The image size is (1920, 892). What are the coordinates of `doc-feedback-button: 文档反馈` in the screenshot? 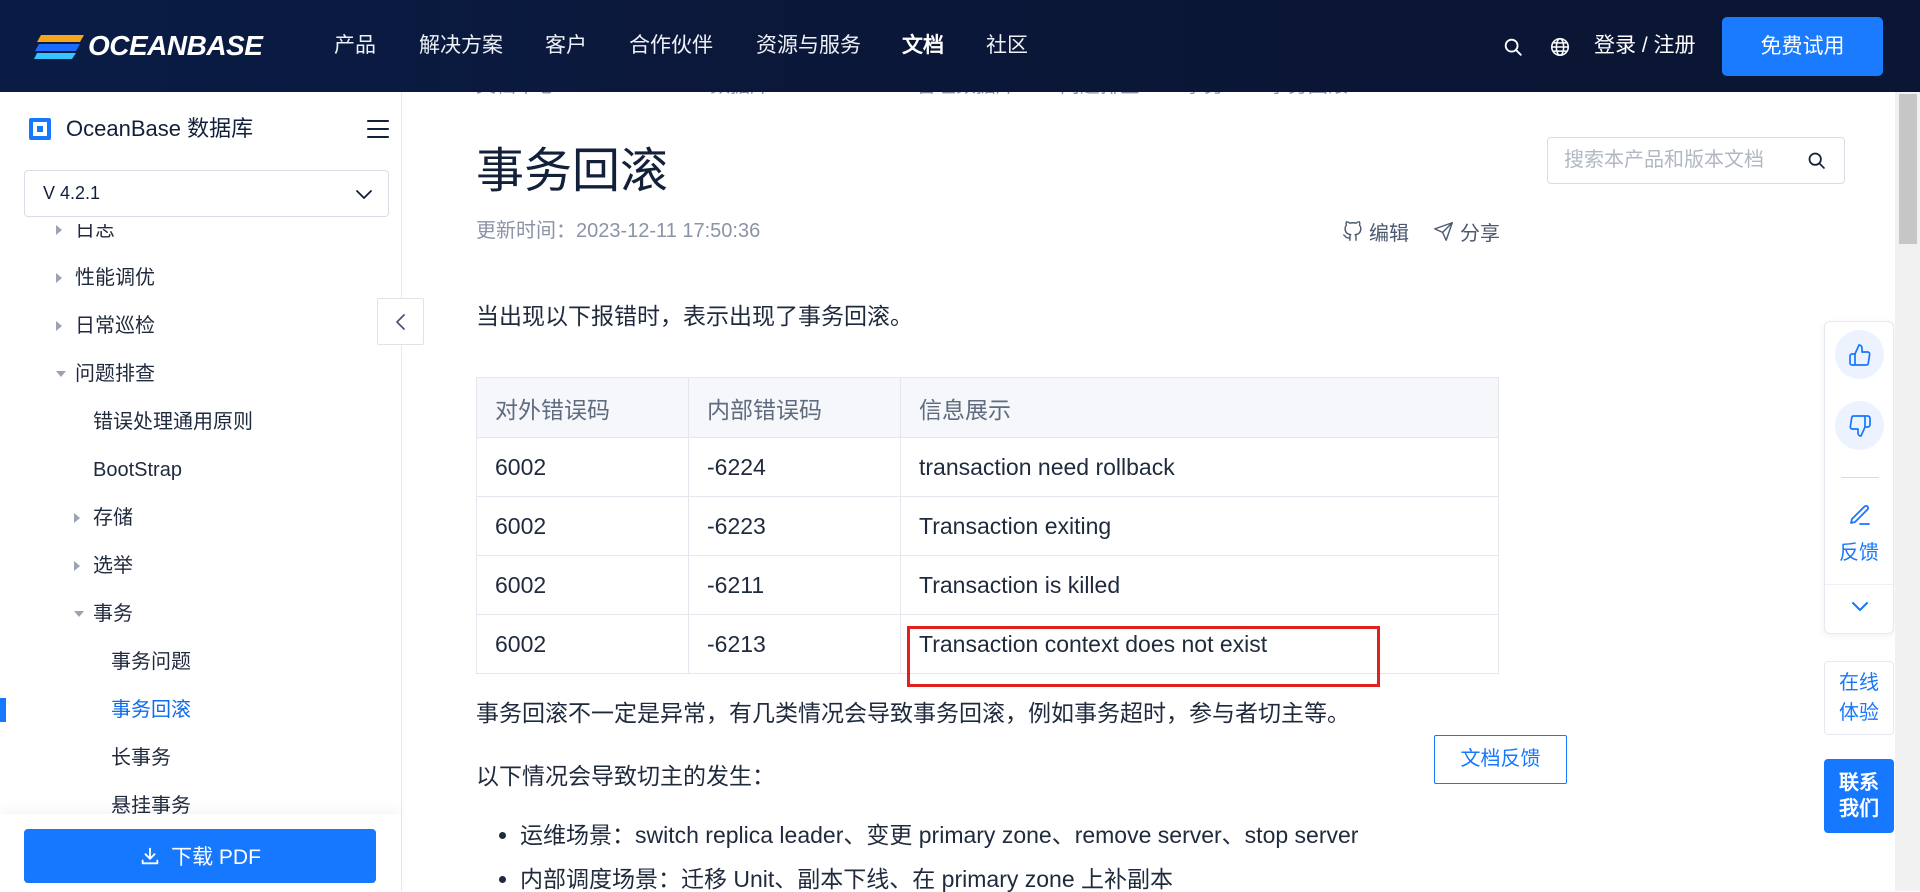 It's located at (1500, 759).